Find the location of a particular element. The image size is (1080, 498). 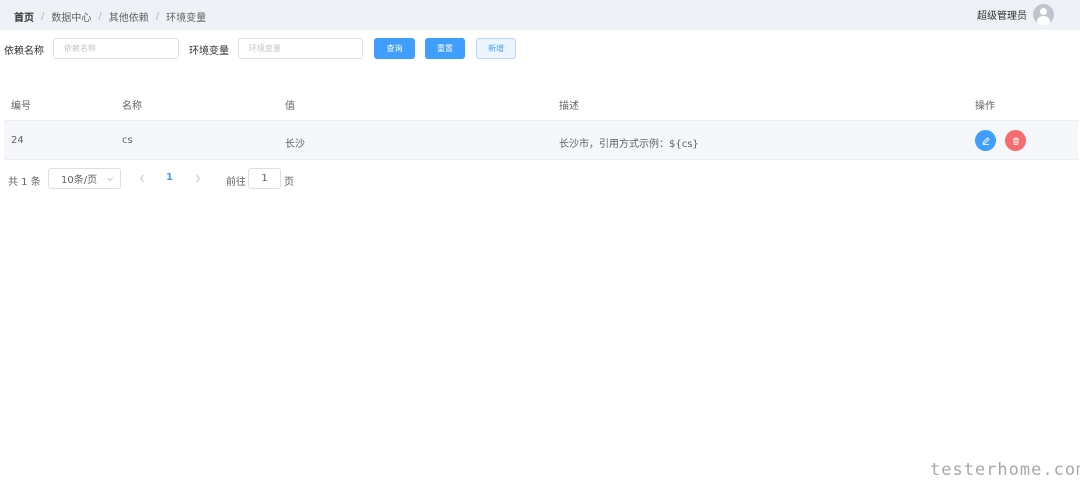

watermark: testerhome.com is located at coordinates (1005, 470).